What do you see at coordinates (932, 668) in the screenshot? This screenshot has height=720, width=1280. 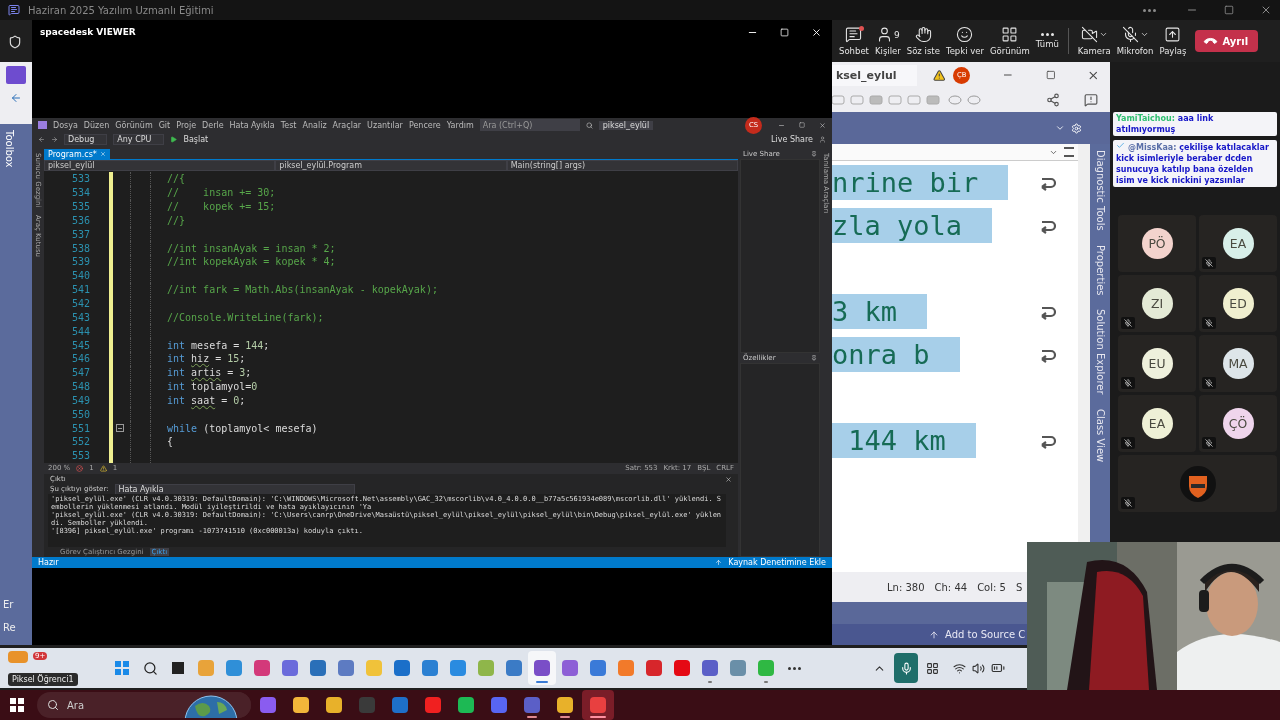 I see `grid-icon` at bounding box center [932, 668].